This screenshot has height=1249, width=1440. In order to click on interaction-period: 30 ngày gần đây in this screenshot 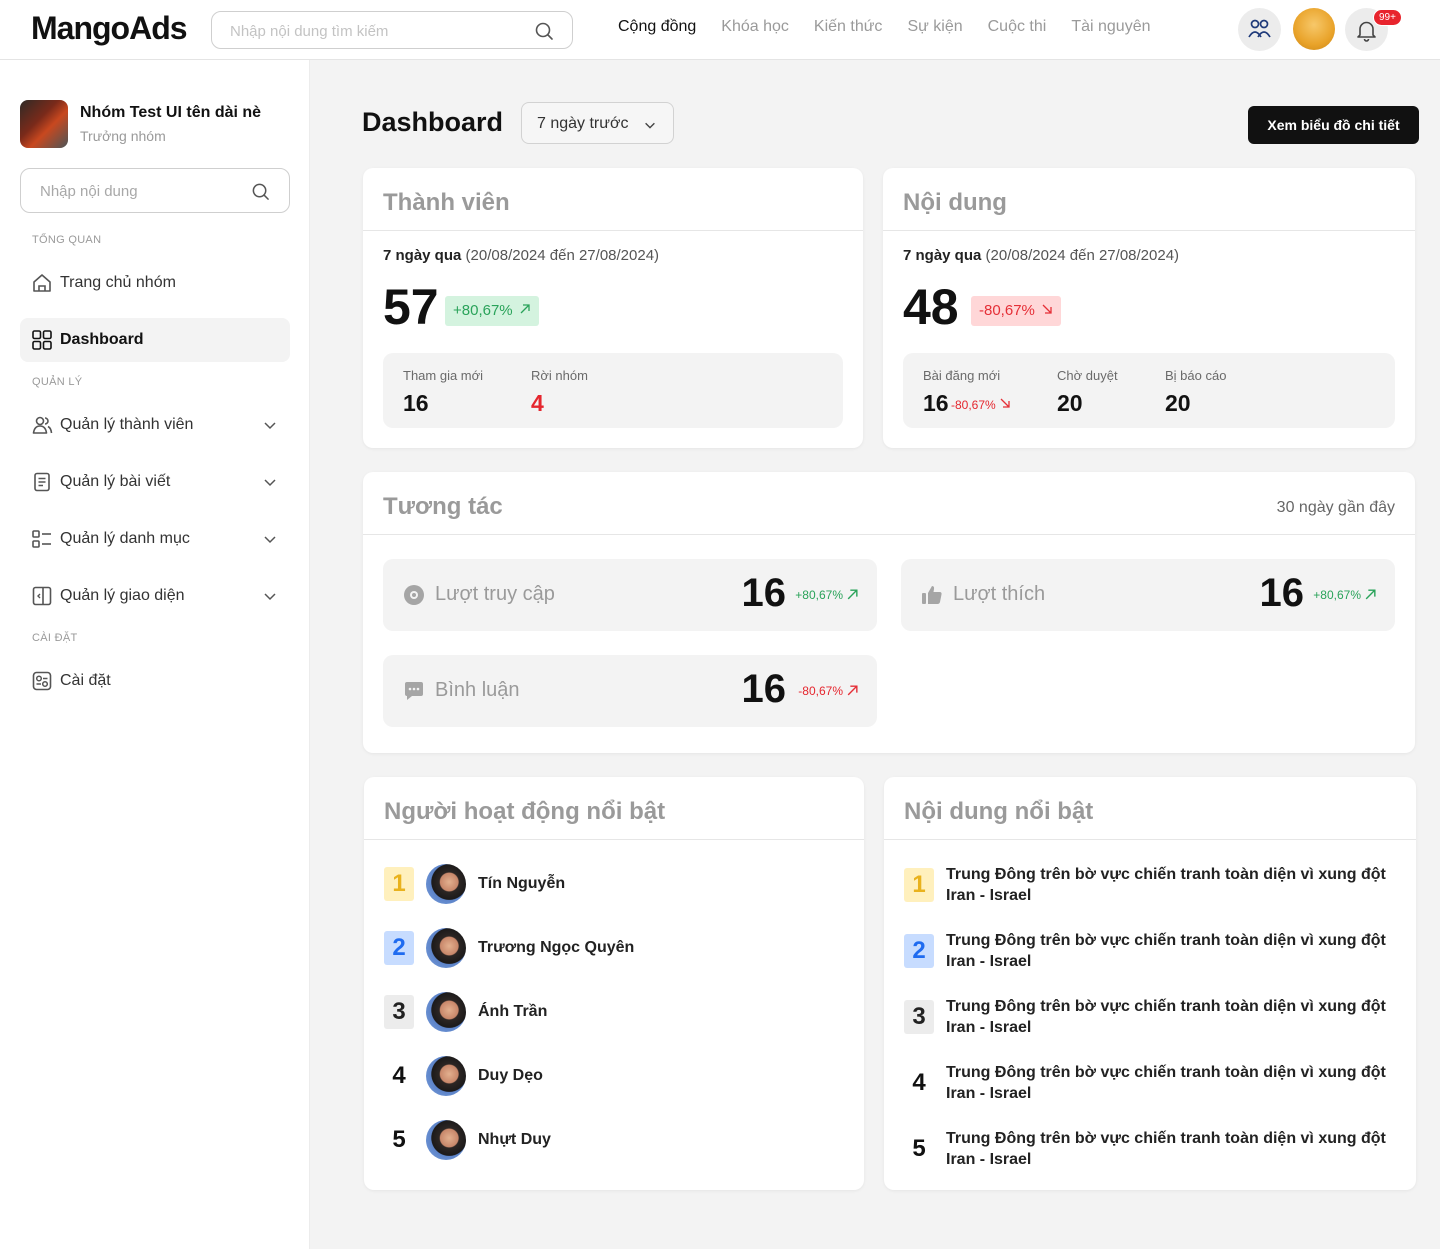, I will do `click(1335, 507)`.